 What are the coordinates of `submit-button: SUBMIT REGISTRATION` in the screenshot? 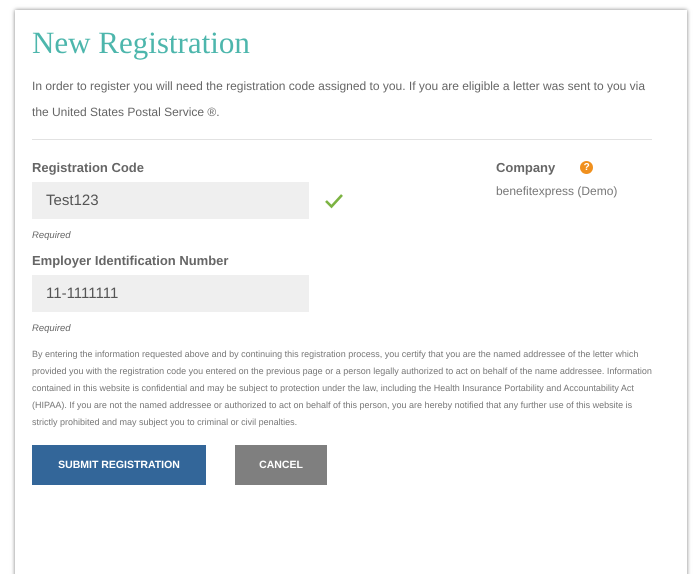 It's located at (119, 465).